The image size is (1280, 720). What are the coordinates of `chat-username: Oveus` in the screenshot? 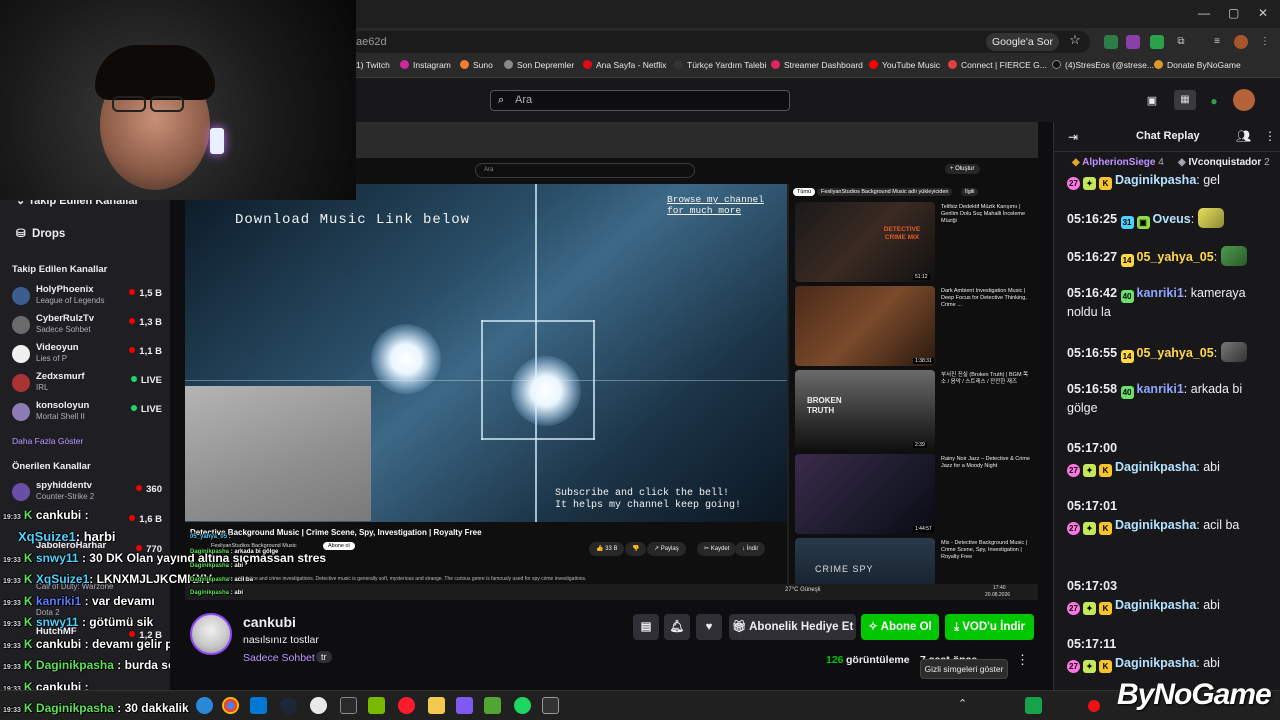 It's located at (1172, 219).